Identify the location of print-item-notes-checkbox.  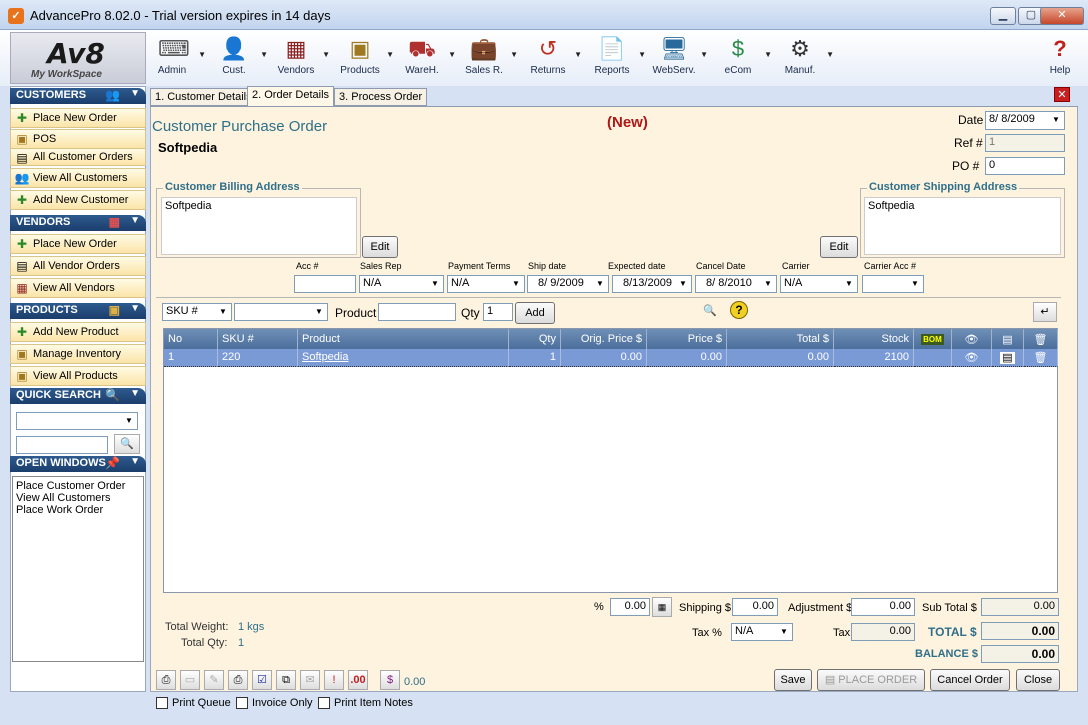
(324, 703).